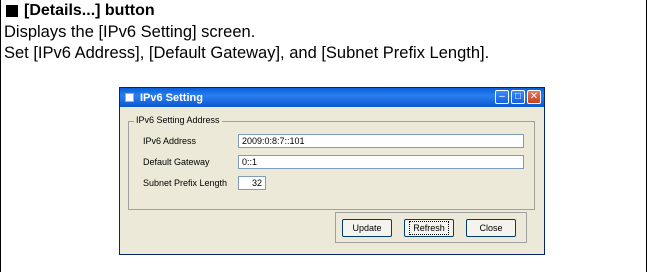  I want to click on maximize-icon: □, so click(518, 97).